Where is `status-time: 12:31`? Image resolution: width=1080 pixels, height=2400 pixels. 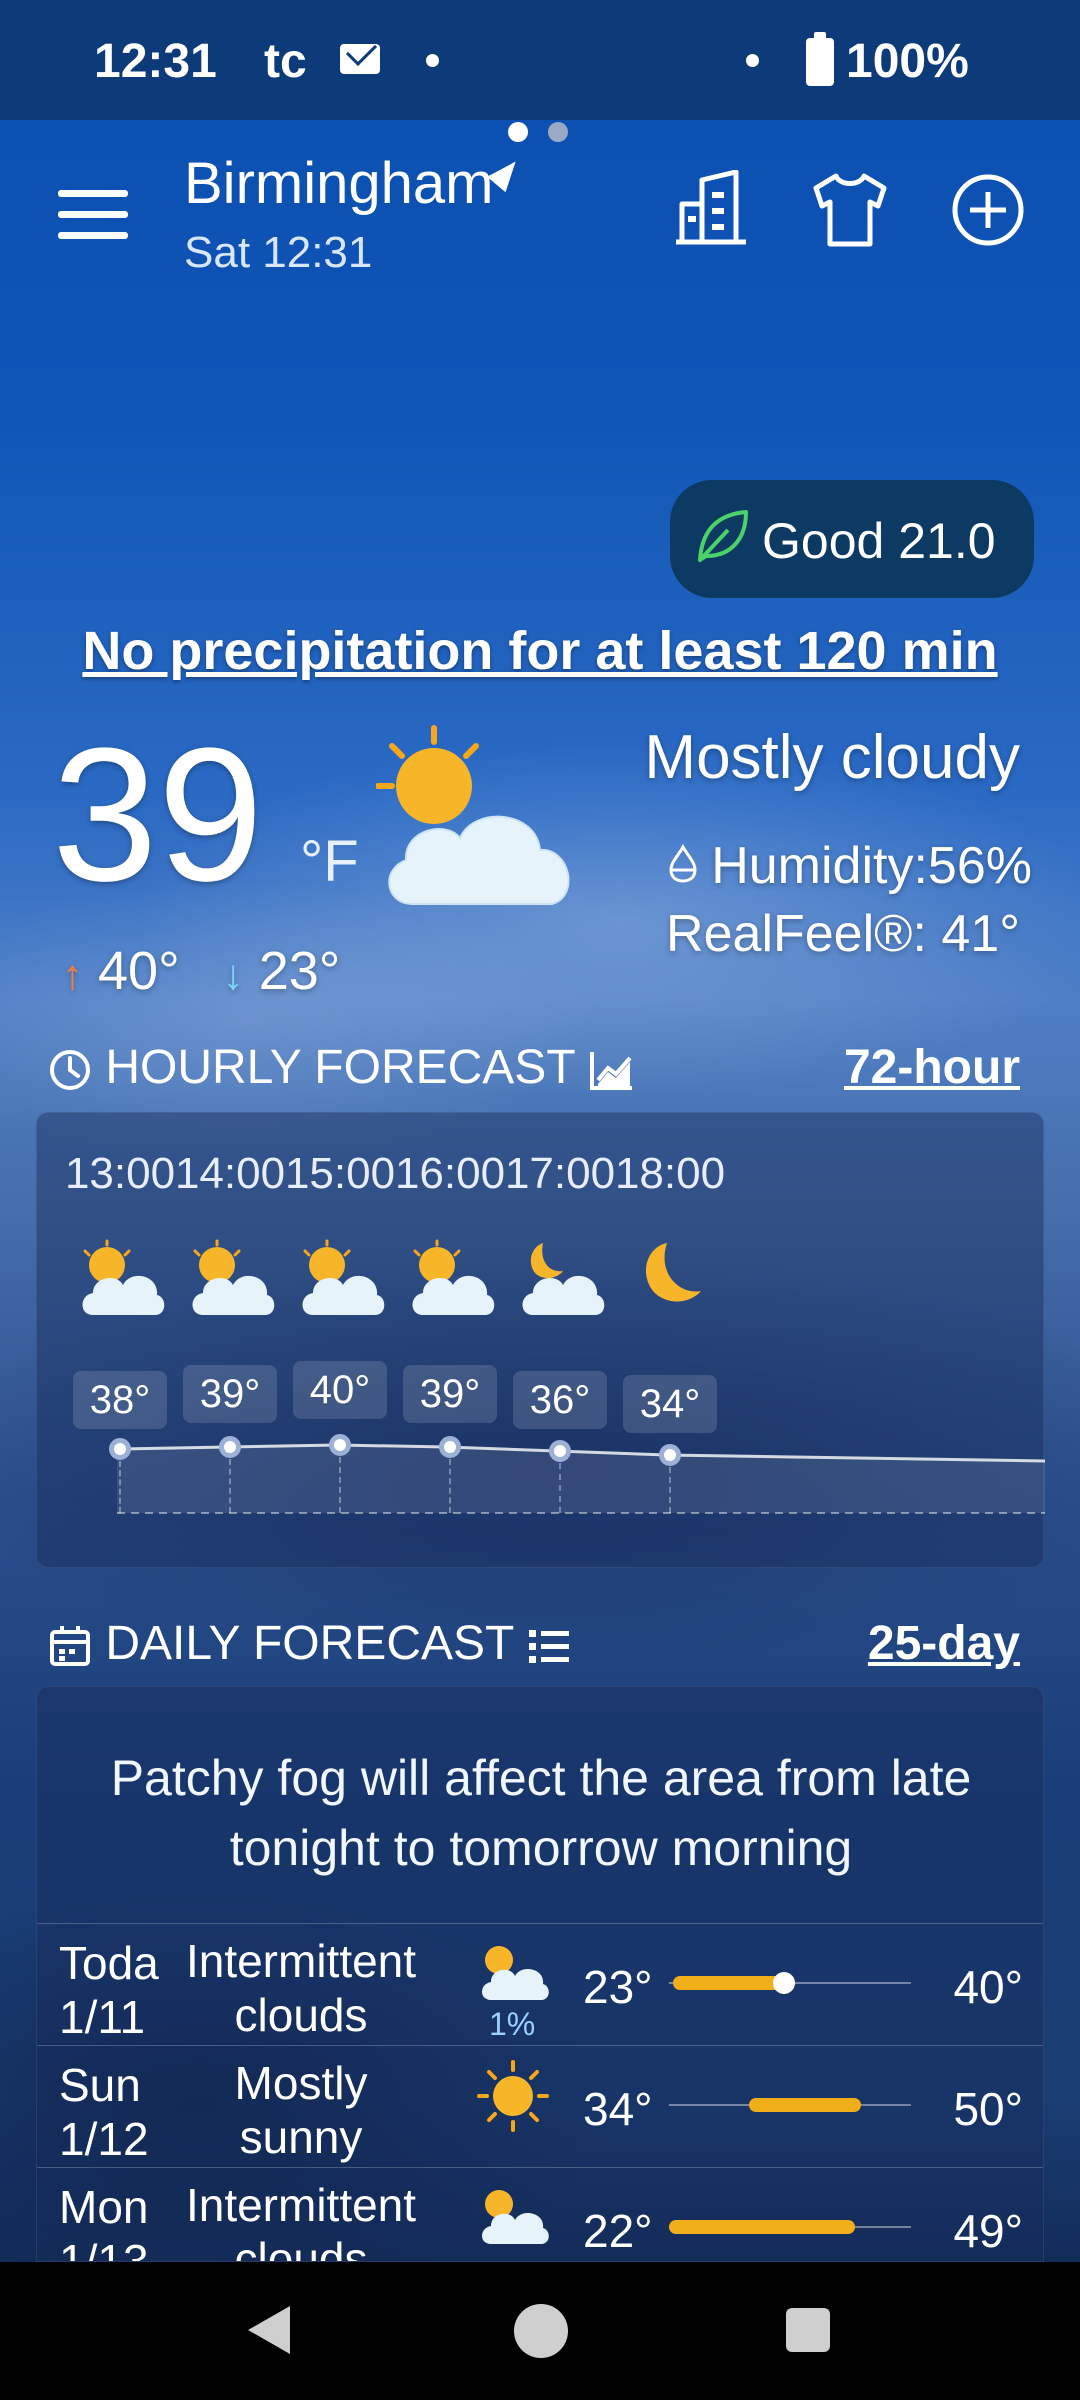 status-time: 12:31 is located at coordinates (155, 61).